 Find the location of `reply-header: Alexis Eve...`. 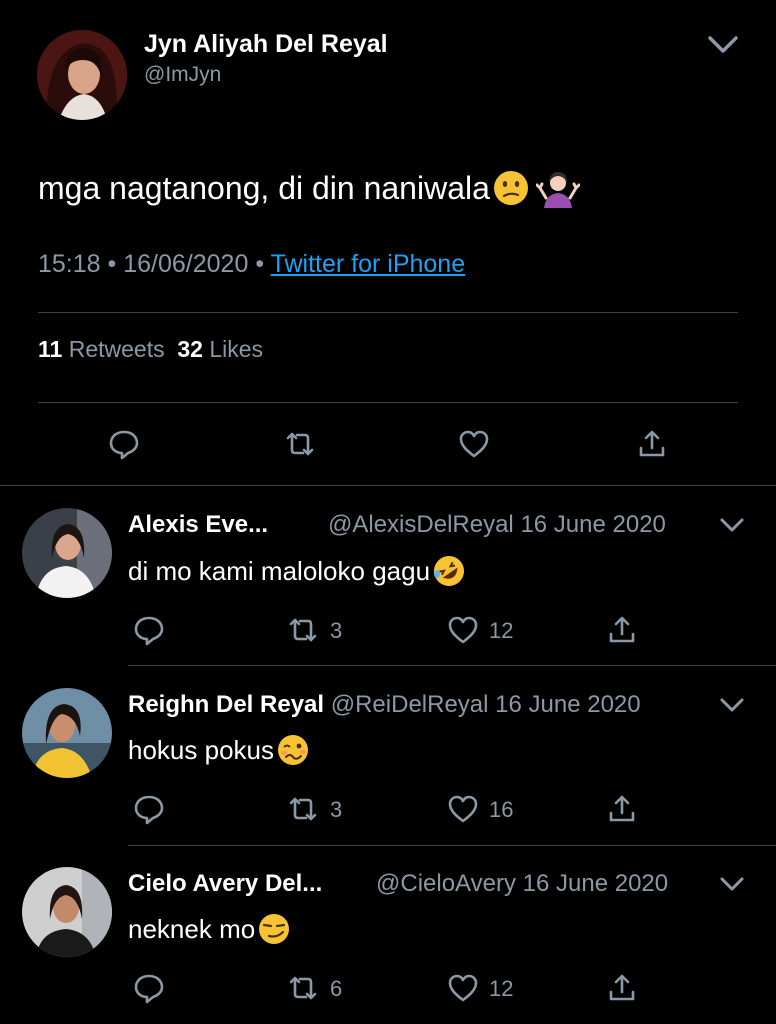

reply-header: Alexis Eve... is located at coordinates (198, 525).